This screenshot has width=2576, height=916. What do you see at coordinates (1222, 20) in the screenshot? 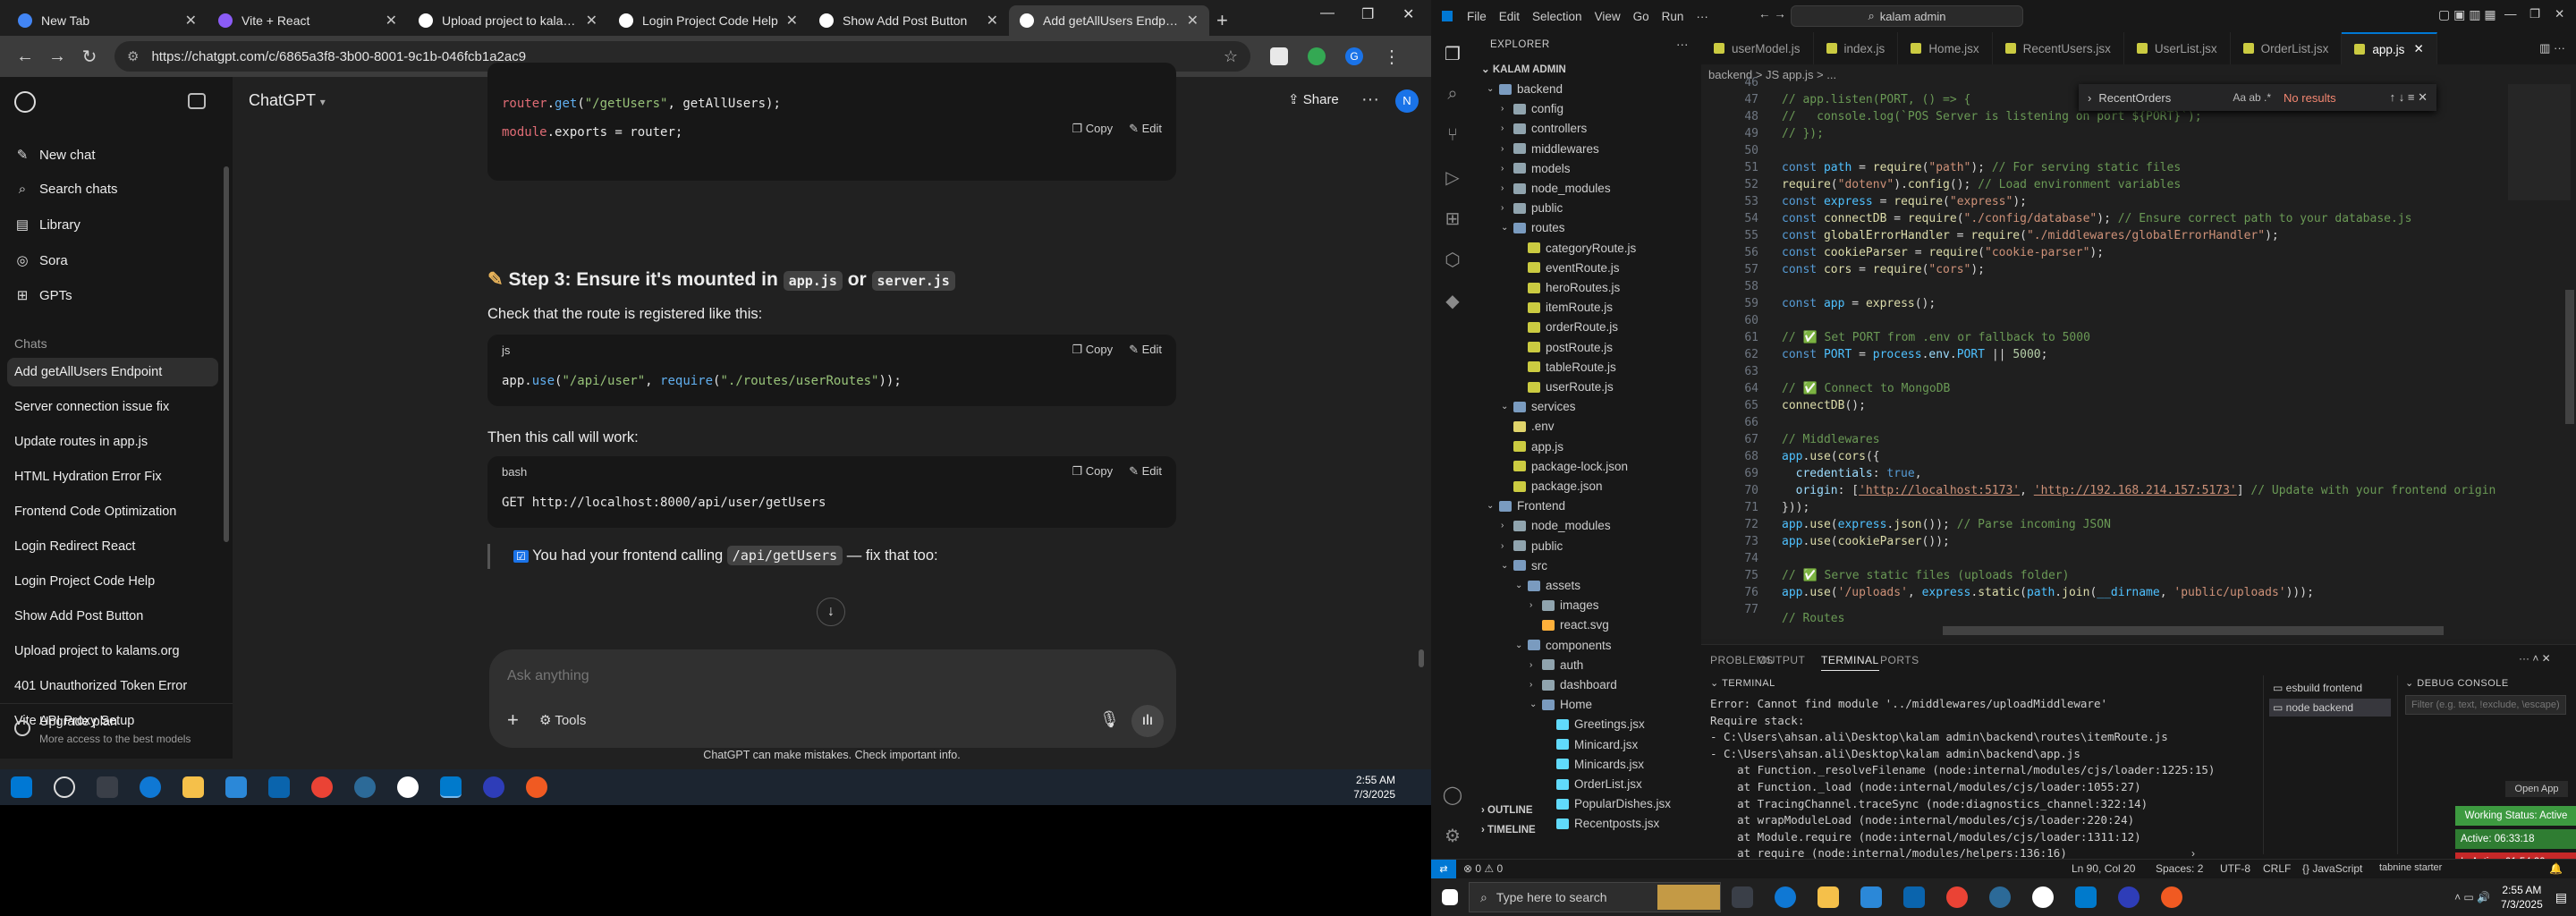
I see `new-tab-icon: +` at bounding box center [1222, 20].